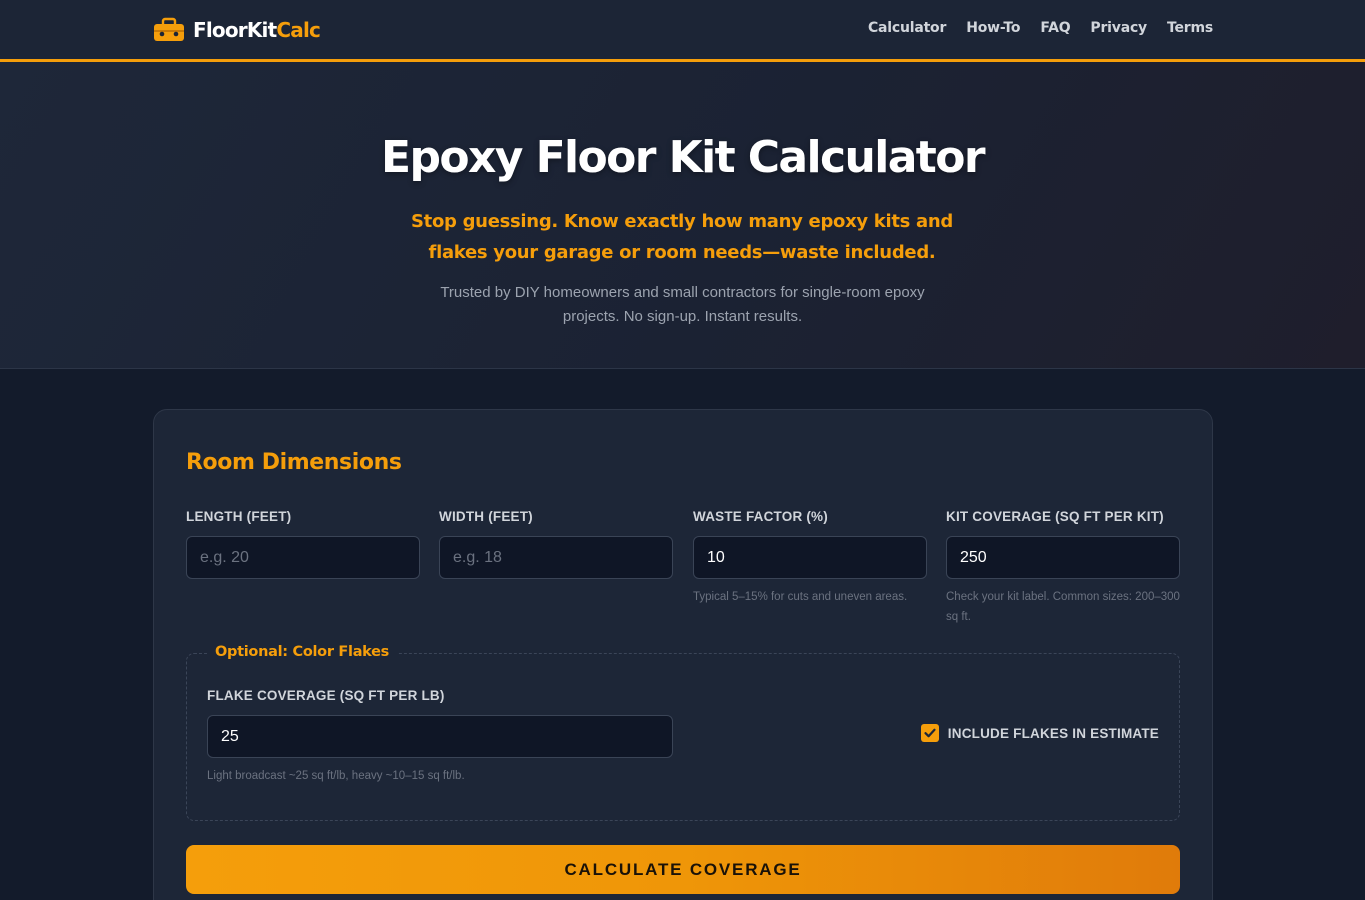  I want to click on length-input, so click(303, 557).